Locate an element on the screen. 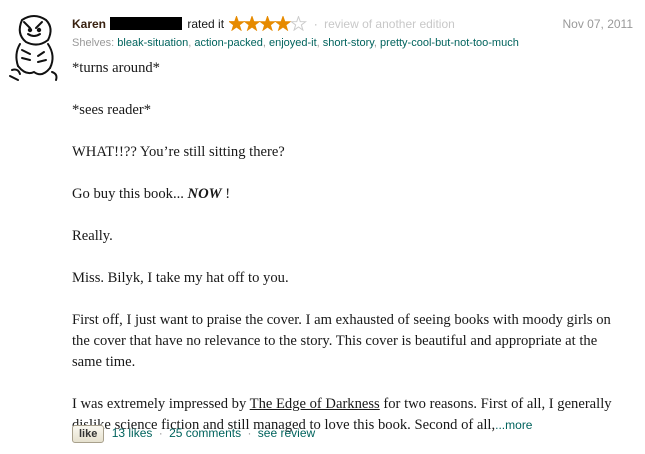 The width and height of the screenshot is (645, 454). shelf-link: bleak-situation is located at coordinates (152, 43).